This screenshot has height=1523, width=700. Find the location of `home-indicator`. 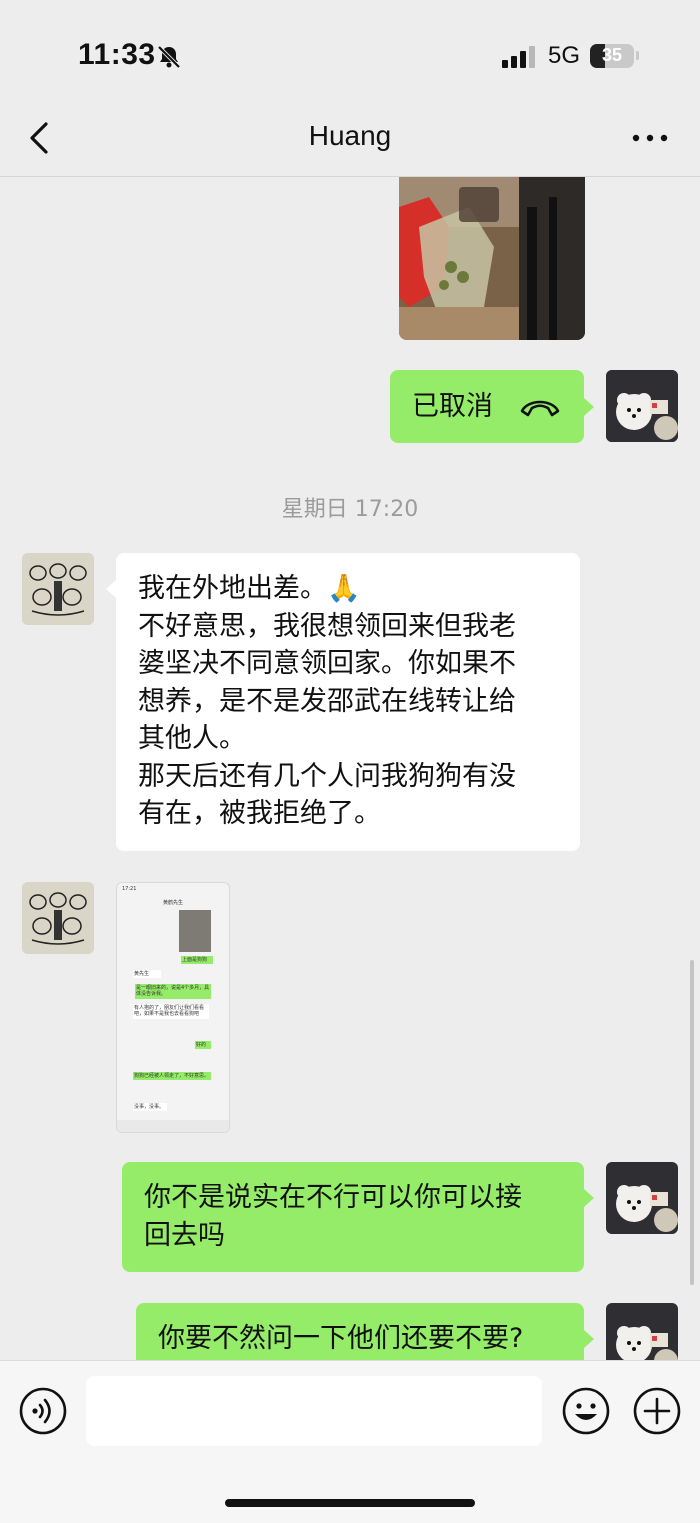

home-indicator is located at coordinates (350, 1503).